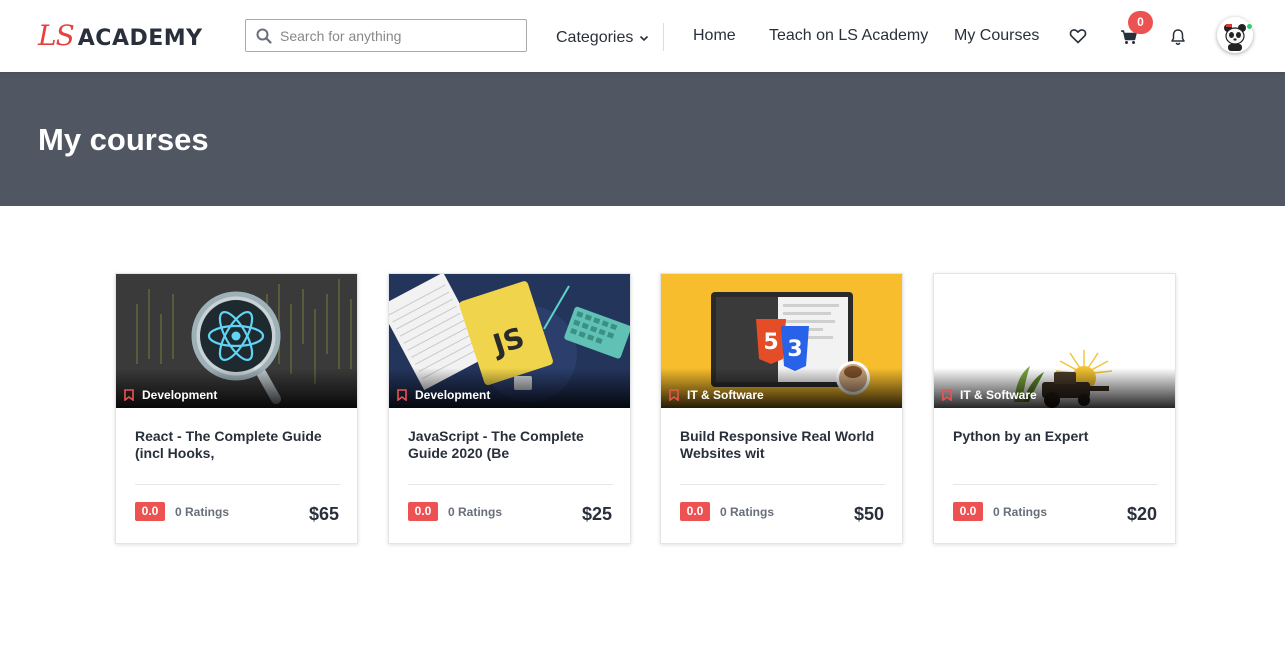 The height and width of the screenshot is (659, 1285). I want to click on course-title: Build Responsive Real World Websites wit, so click(782, 448).